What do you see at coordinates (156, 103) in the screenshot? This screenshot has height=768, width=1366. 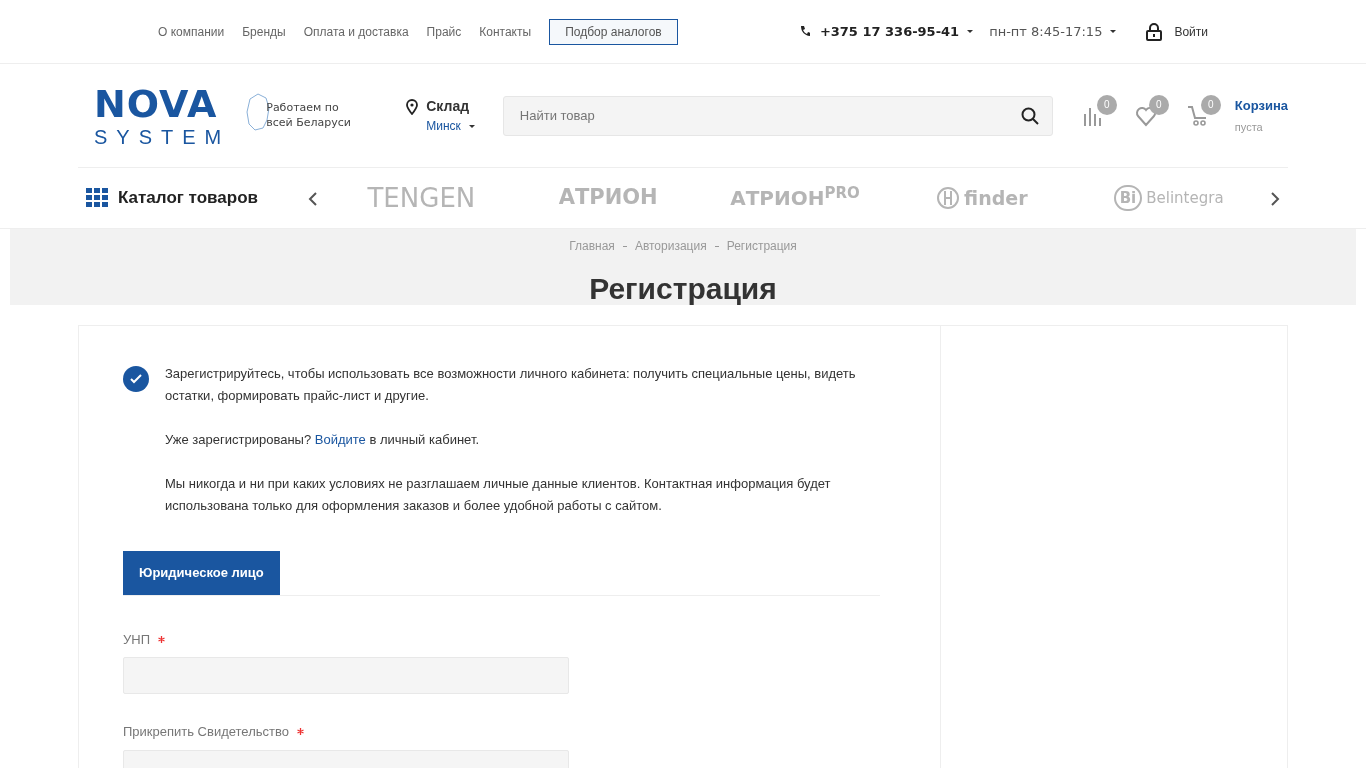 I see `logo-text: NOVA` at bounding box center [156, 103].